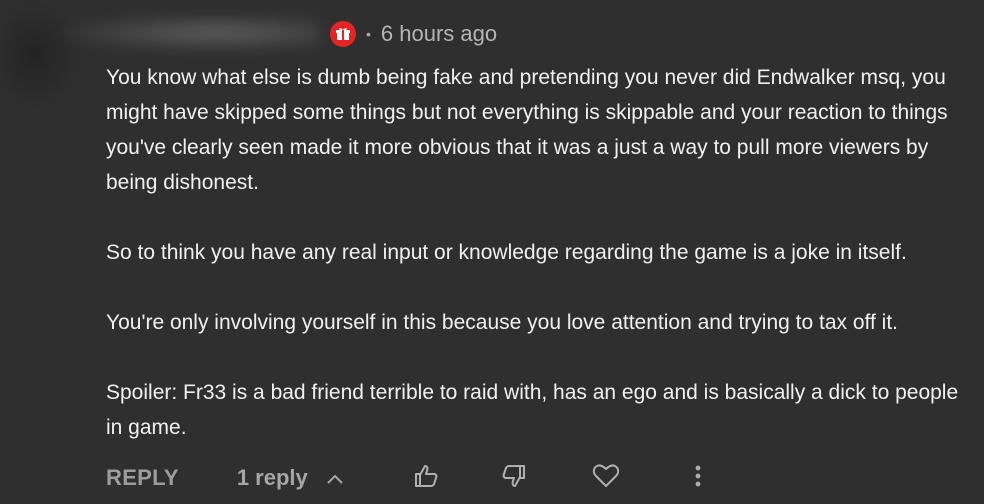  What do you see at coordinates (272, 477) in the screenshot?
I see `replies-count-label: 1 reply` at bounding box center [272, 477].